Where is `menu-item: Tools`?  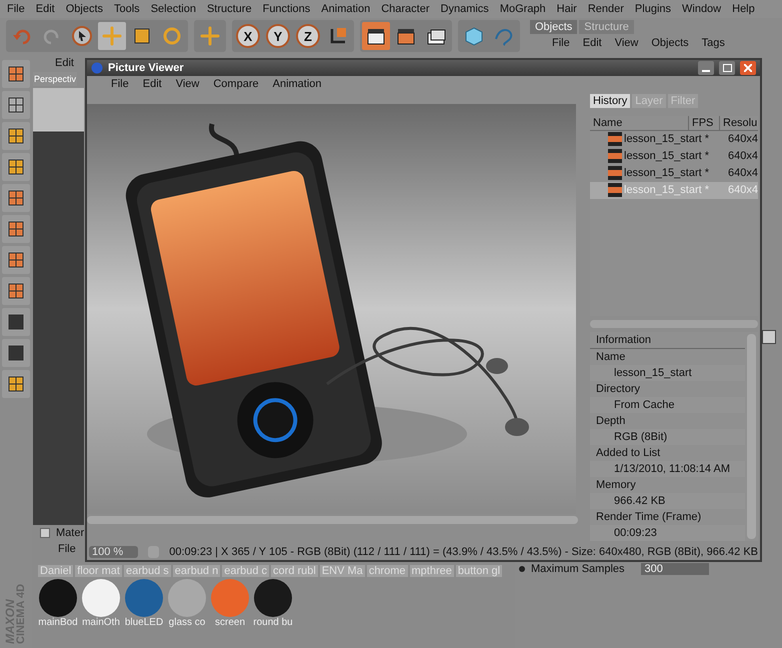
menu-item: Tools is located at coordinates (127, 9).